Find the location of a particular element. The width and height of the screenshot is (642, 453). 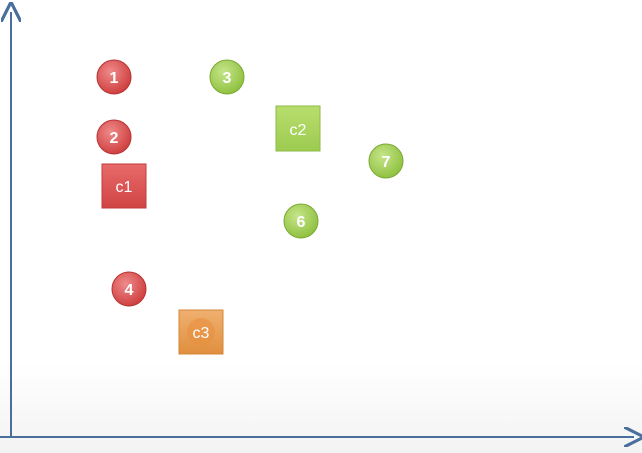

centroid-label: c1 is located at coordinates (124, 187).